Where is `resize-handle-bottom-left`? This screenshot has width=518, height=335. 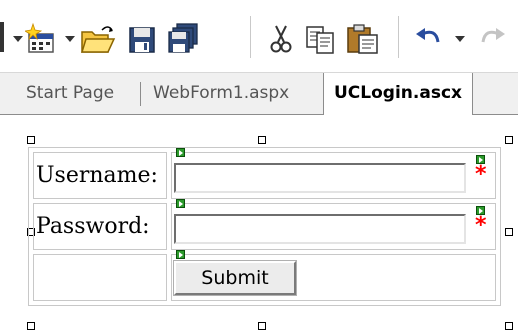 resize-handle-bottom-left is located at coordinates (31, 326).